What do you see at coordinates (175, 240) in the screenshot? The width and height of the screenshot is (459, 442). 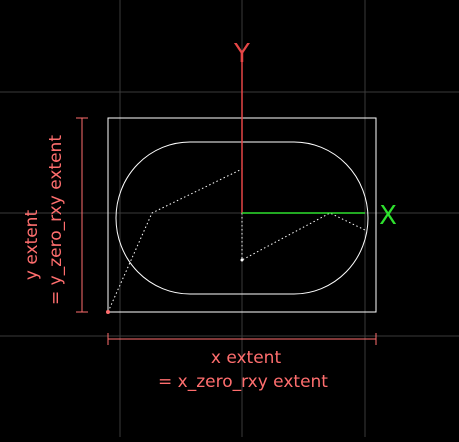 I see `dotted-path-left` at bounding box center [175, 240].